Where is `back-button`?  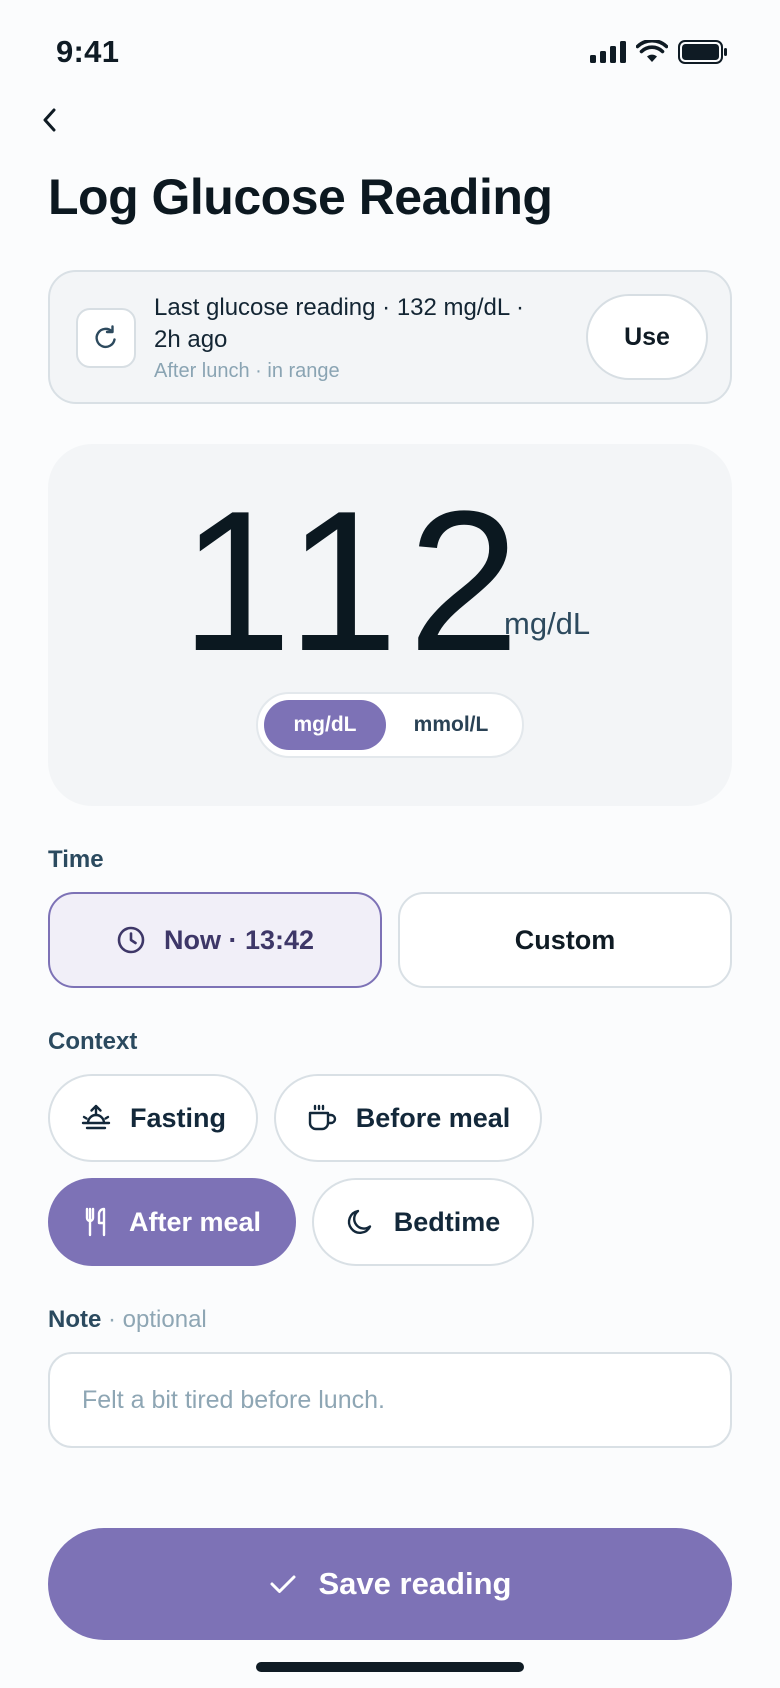 back-button is located at coordinates (50, 120).